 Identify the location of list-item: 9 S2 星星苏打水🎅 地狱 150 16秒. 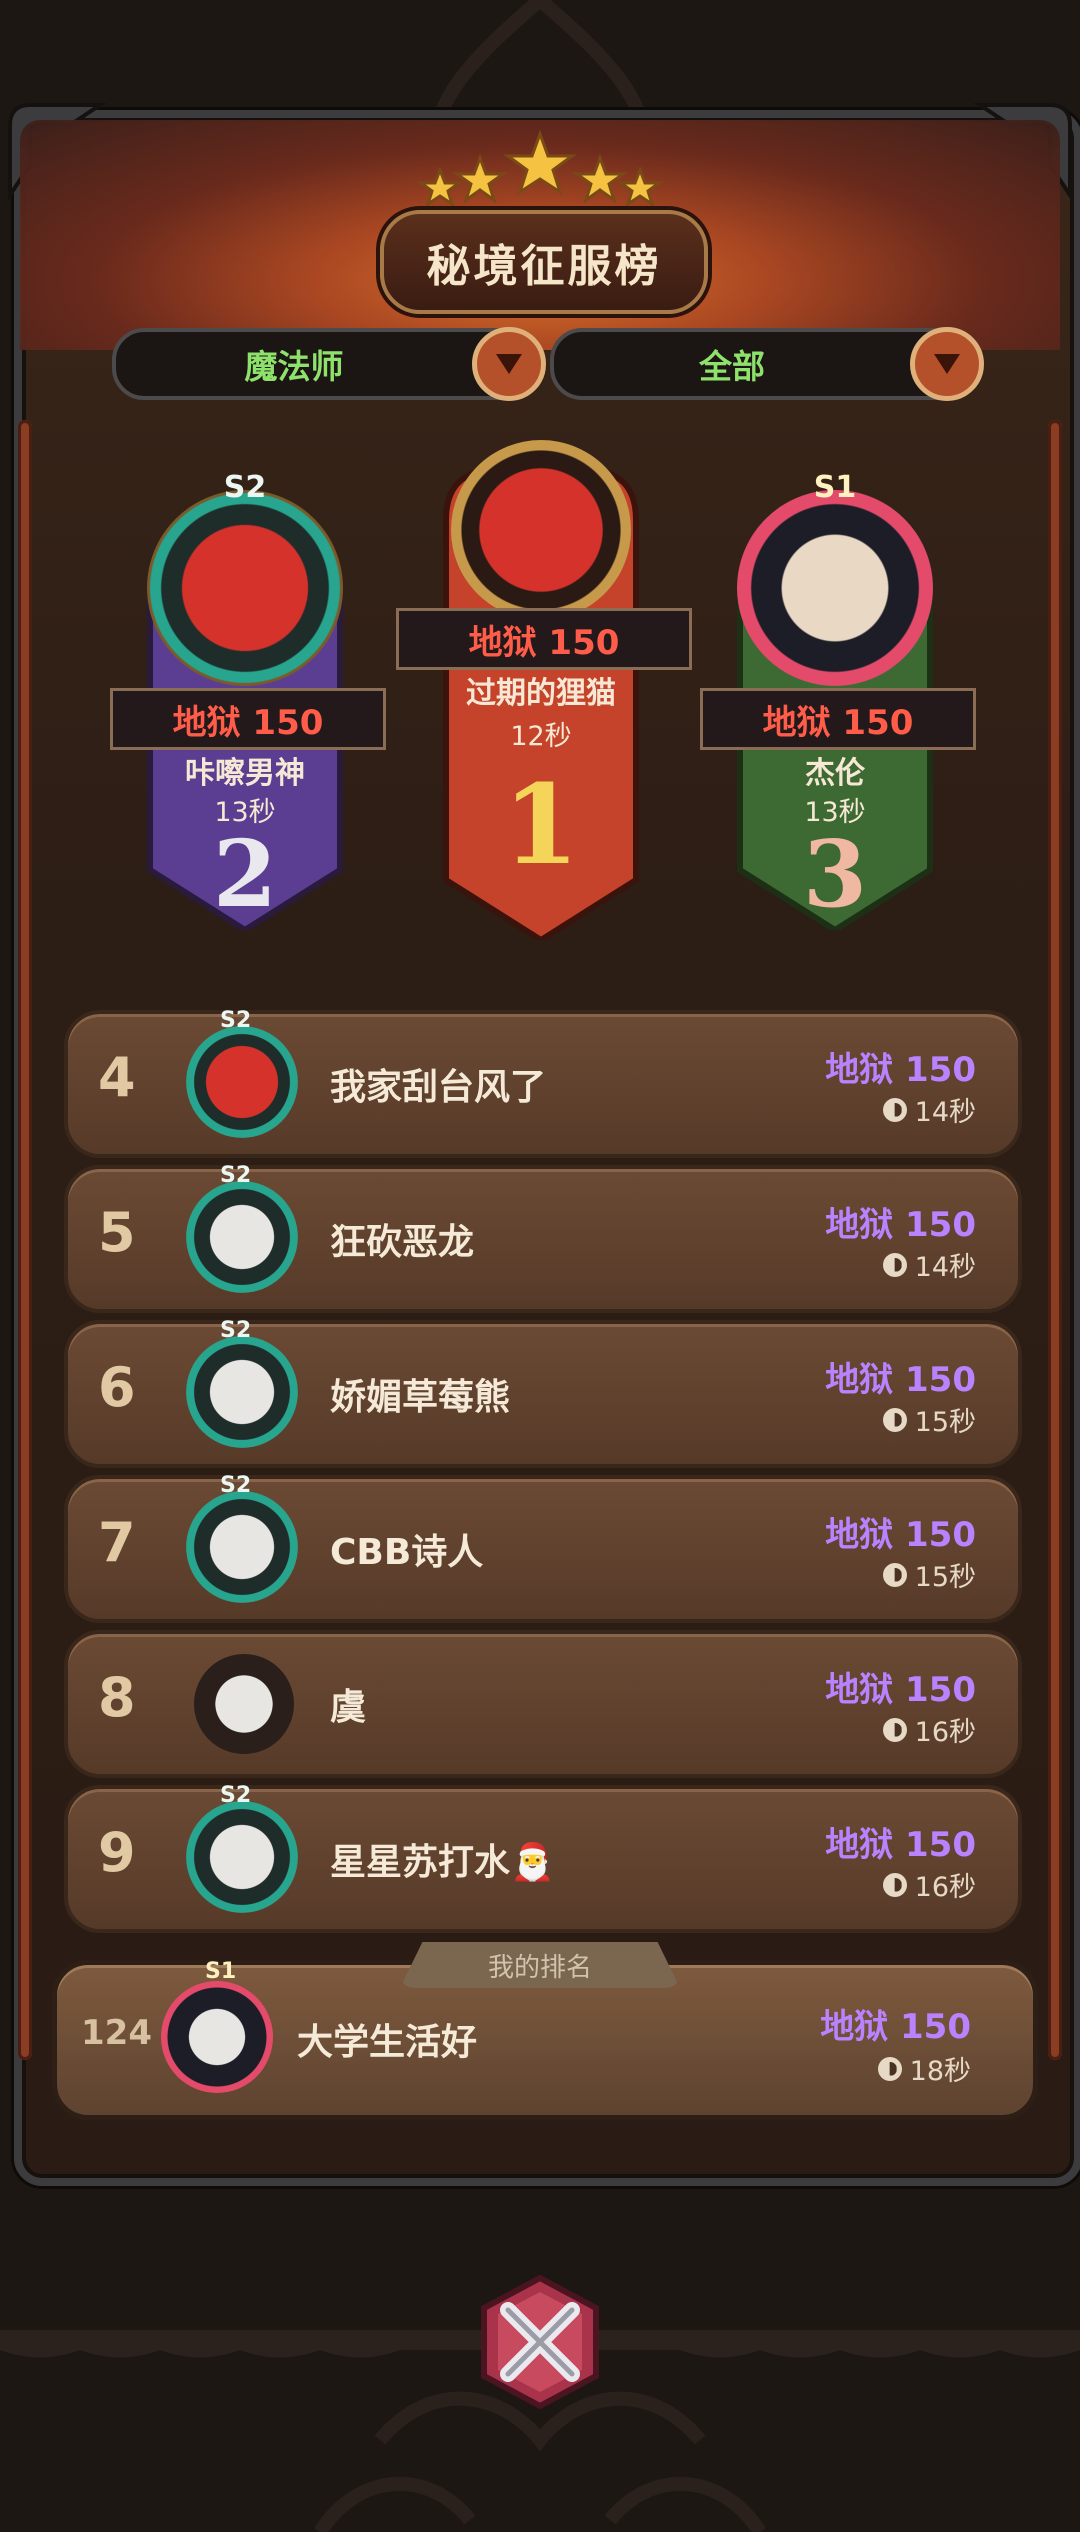
(543, 1858).